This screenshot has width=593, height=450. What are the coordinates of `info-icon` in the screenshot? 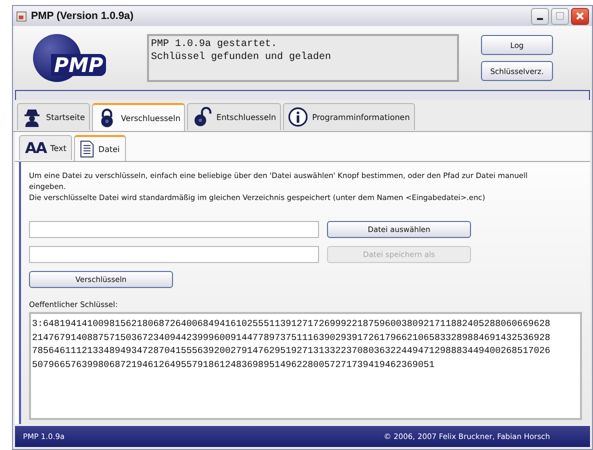 It's located at (298, 117).